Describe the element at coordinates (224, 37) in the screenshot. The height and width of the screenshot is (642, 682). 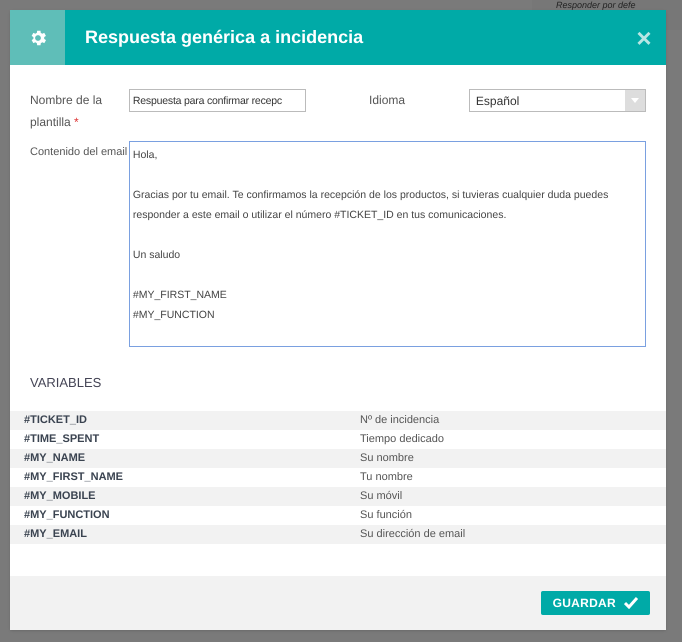
I see `dialog-title: Respuesta genérica a incidencia` at that location.